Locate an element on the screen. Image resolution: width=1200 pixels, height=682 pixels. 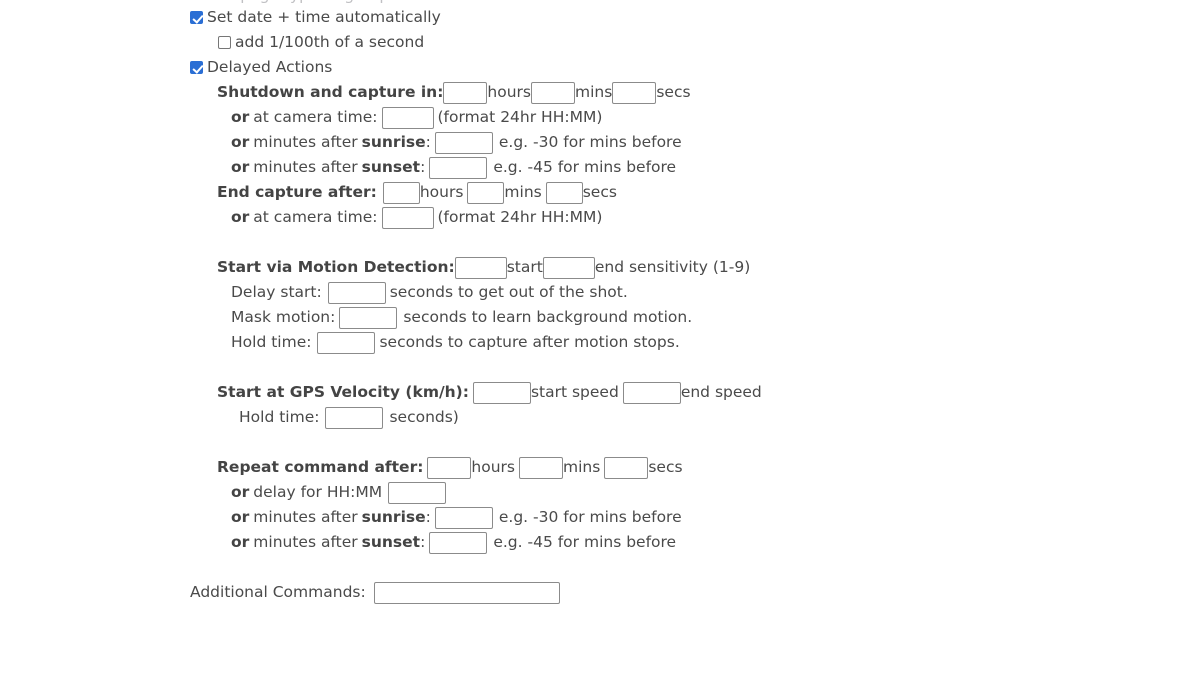
gps-hold-time-hint: seconds) is located at coordinates (424, 417).